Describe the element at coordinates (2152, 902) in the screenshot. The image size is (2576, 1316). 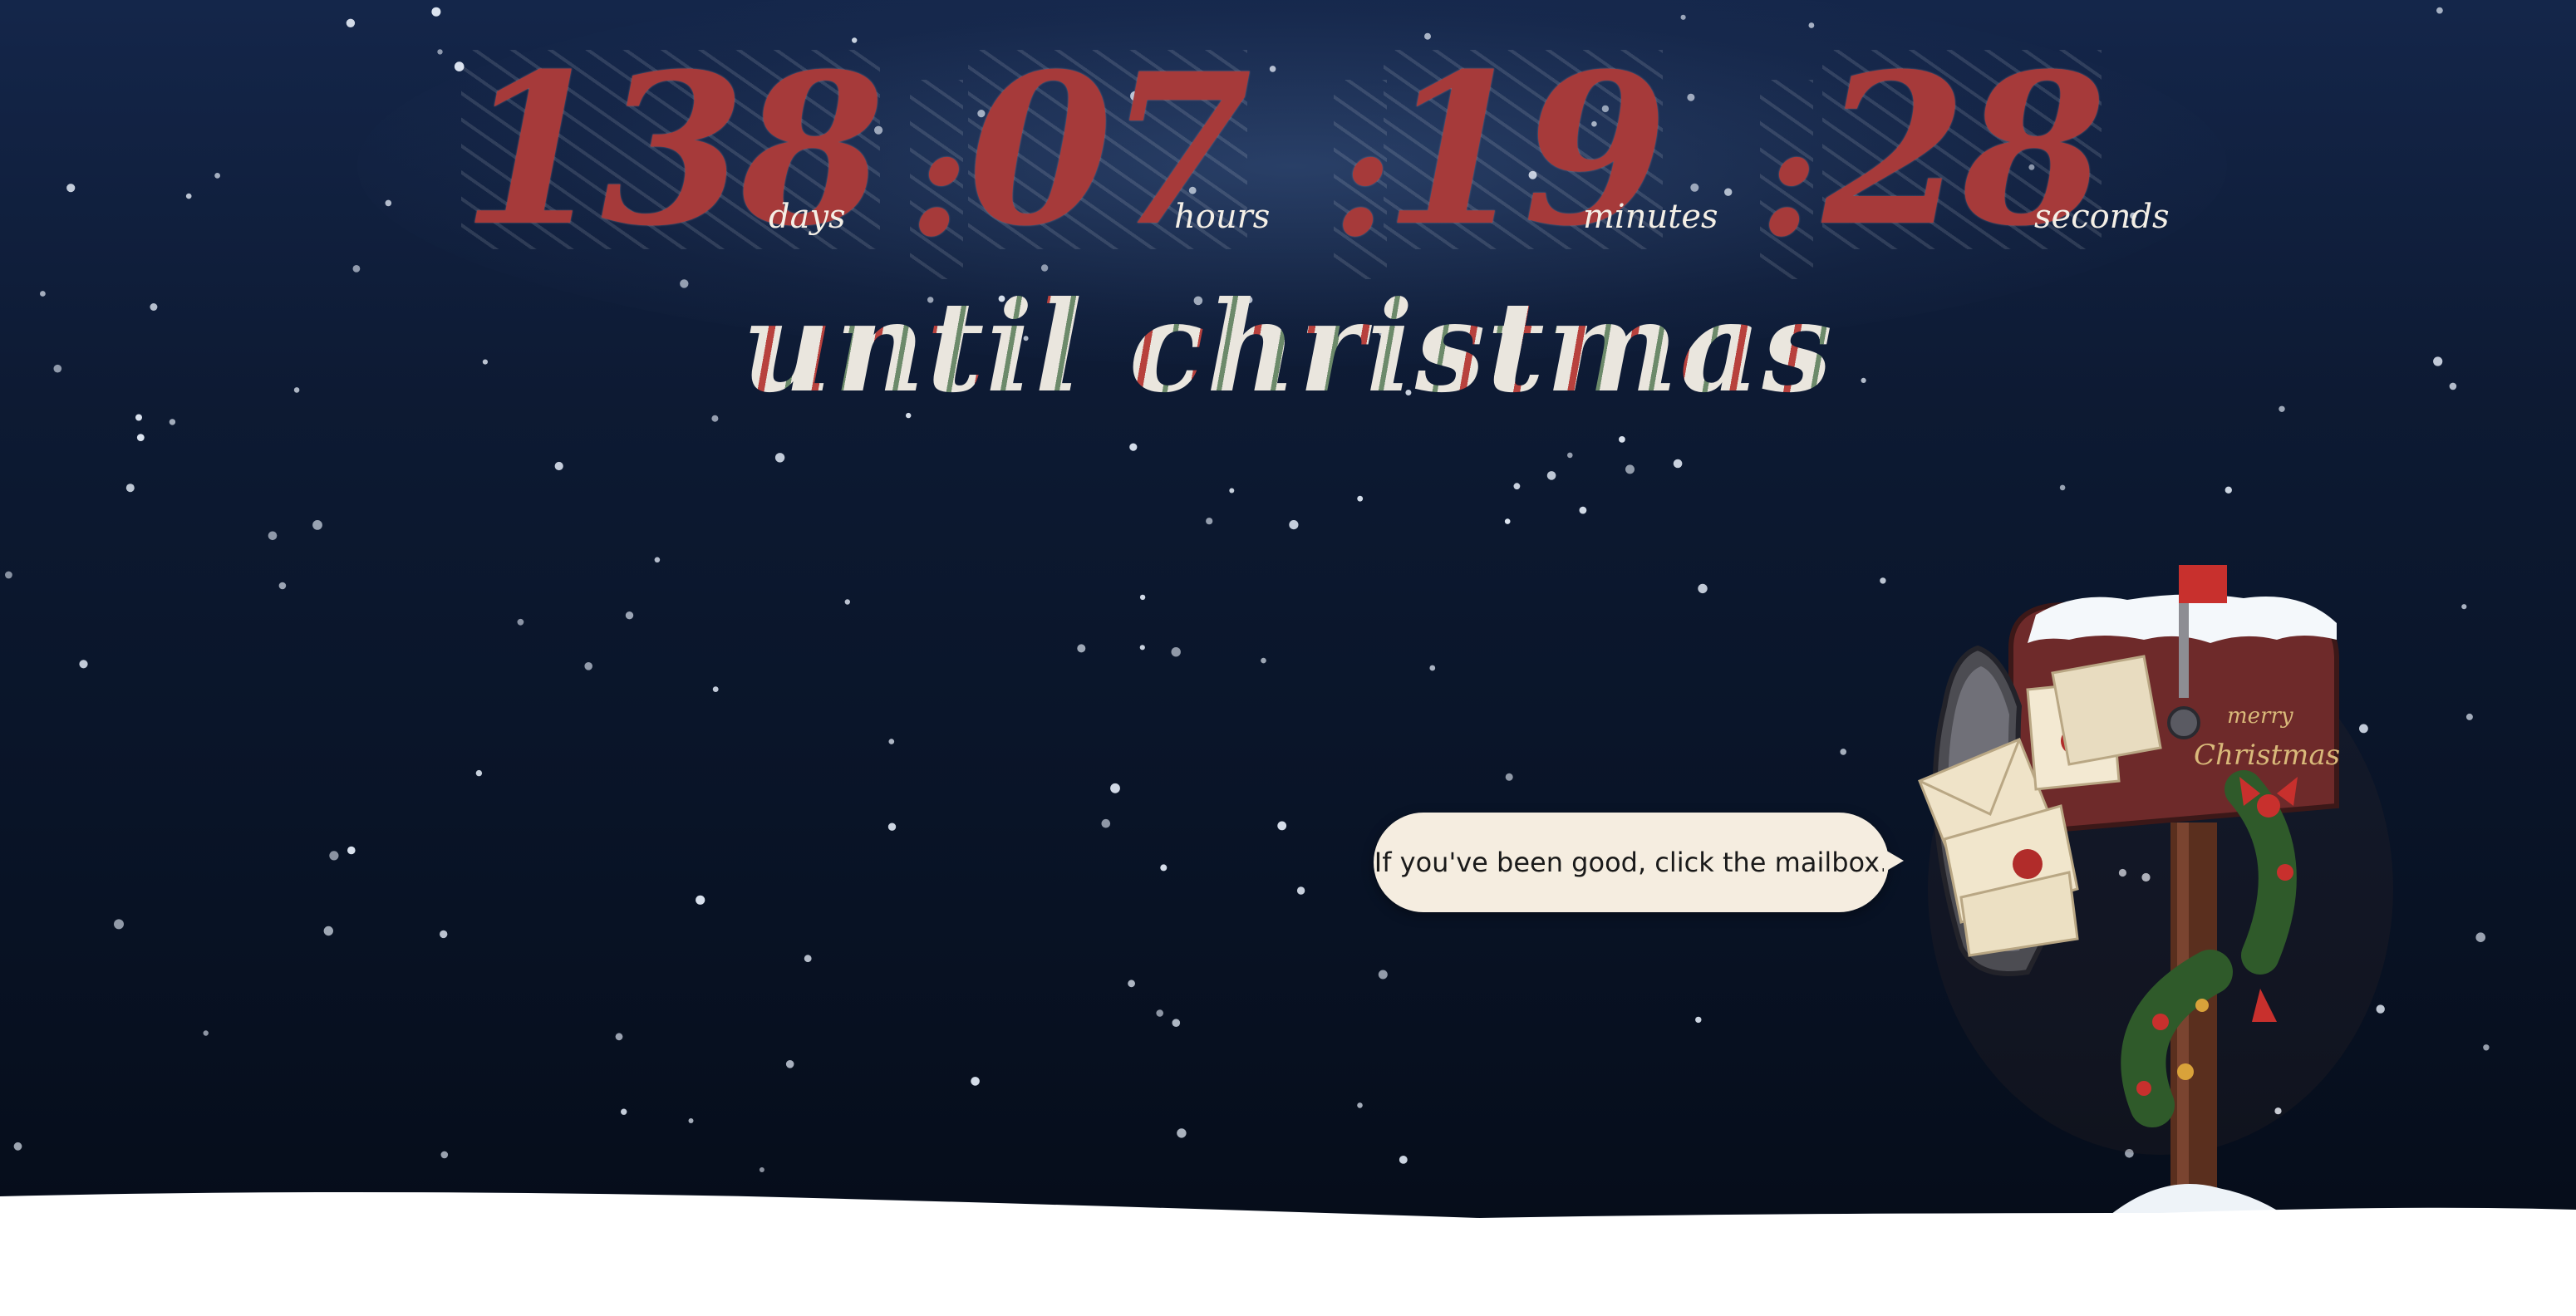
I see `mailbox-icon: merry Christmas` at that location.